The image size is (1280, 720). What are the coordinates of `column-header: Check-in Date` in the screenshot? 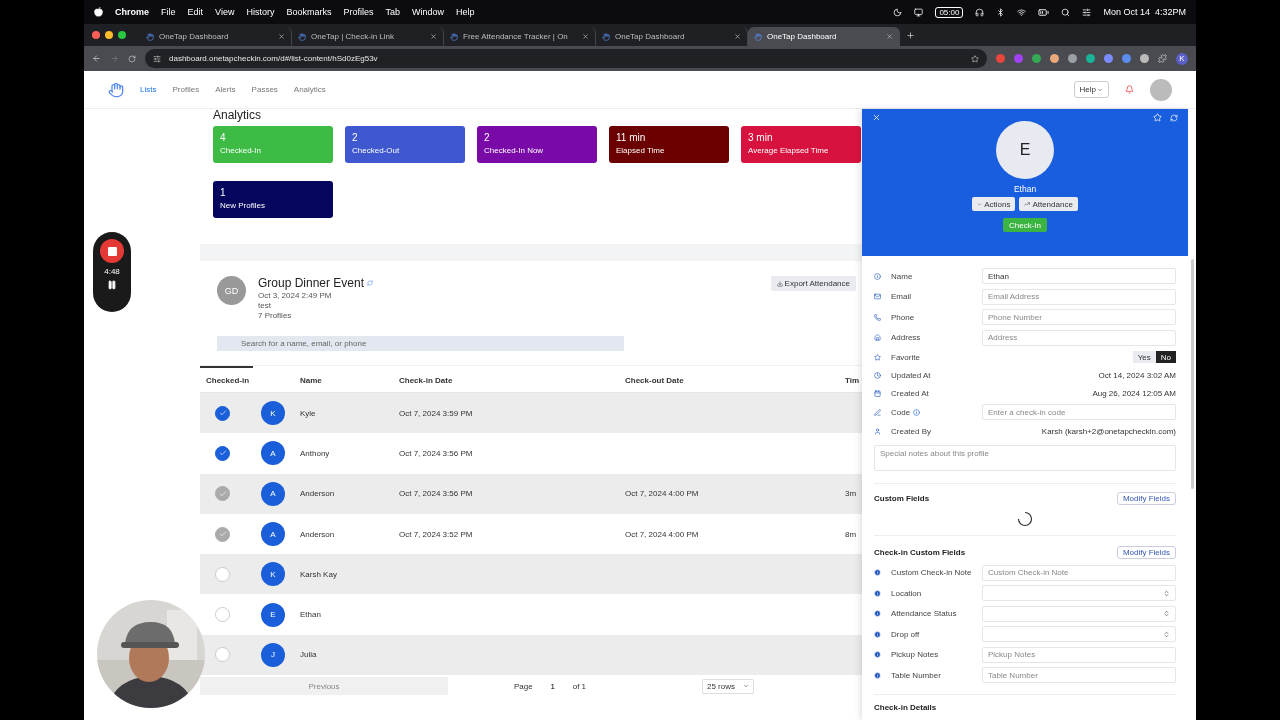 It's located at (506, 379).